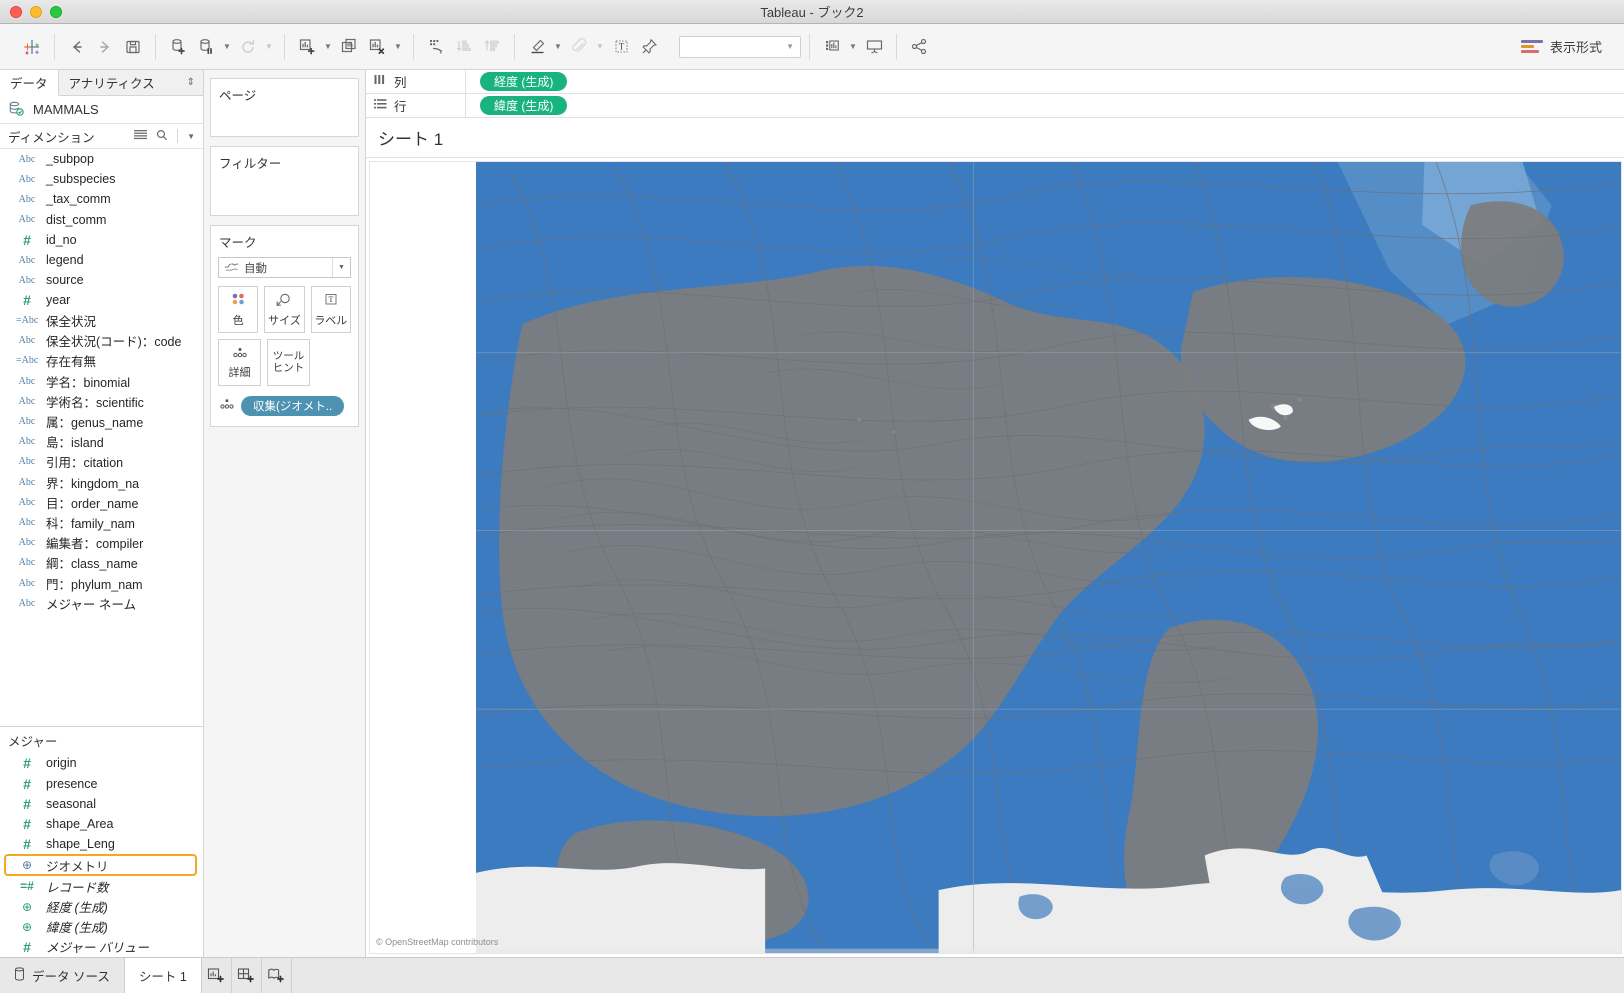  What do you see at coordinates (1045, 81) in the screenshot?
I see `columns-drop-area: 経度 (生成)` at bounding box center [1045, 81].